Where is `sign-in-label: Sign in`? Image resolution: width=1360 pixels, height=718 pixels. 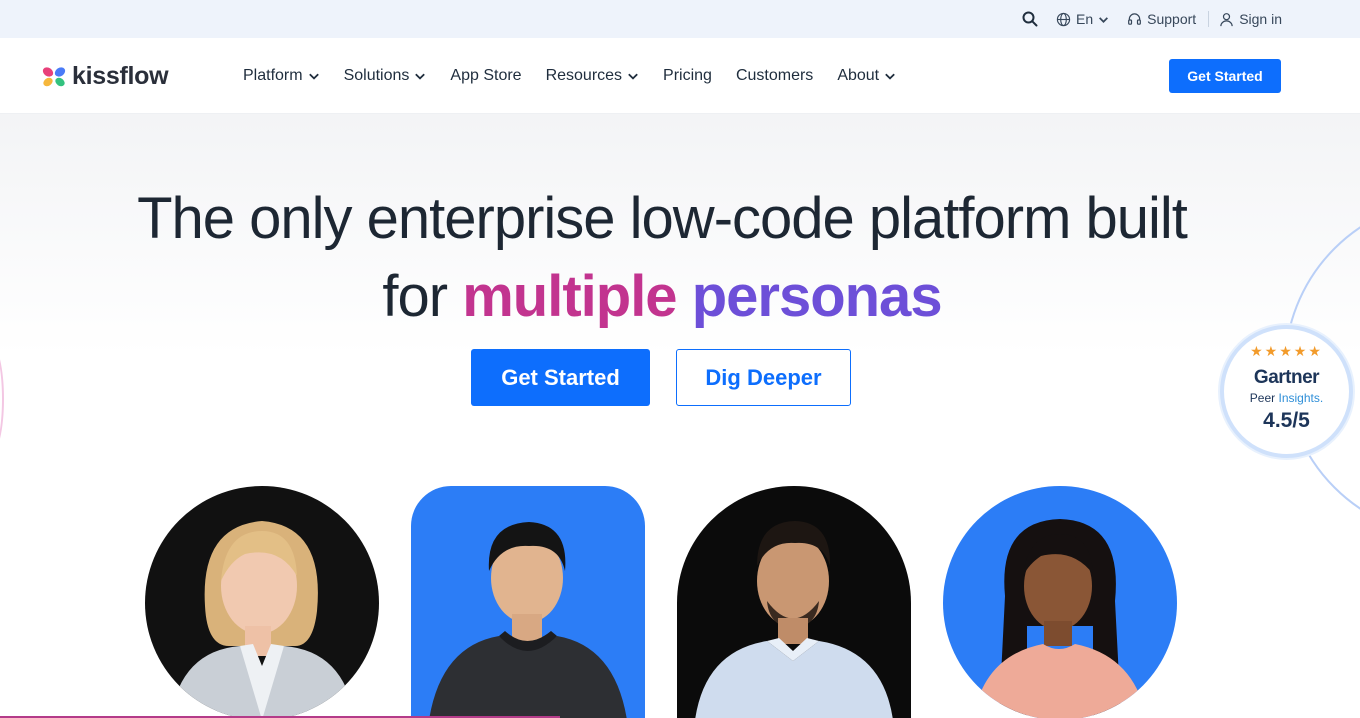
sign-in-label: Sign in is located at coordinates (1260, 19).